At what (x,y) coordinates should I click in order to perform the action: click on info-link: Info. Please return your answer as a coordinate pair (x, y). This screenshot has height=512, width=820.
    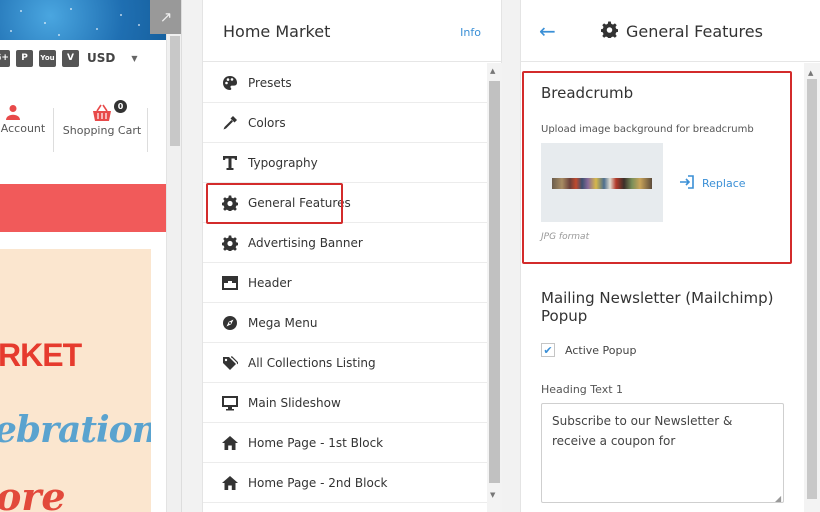
    Looking at the image, I should click on (470, 32).